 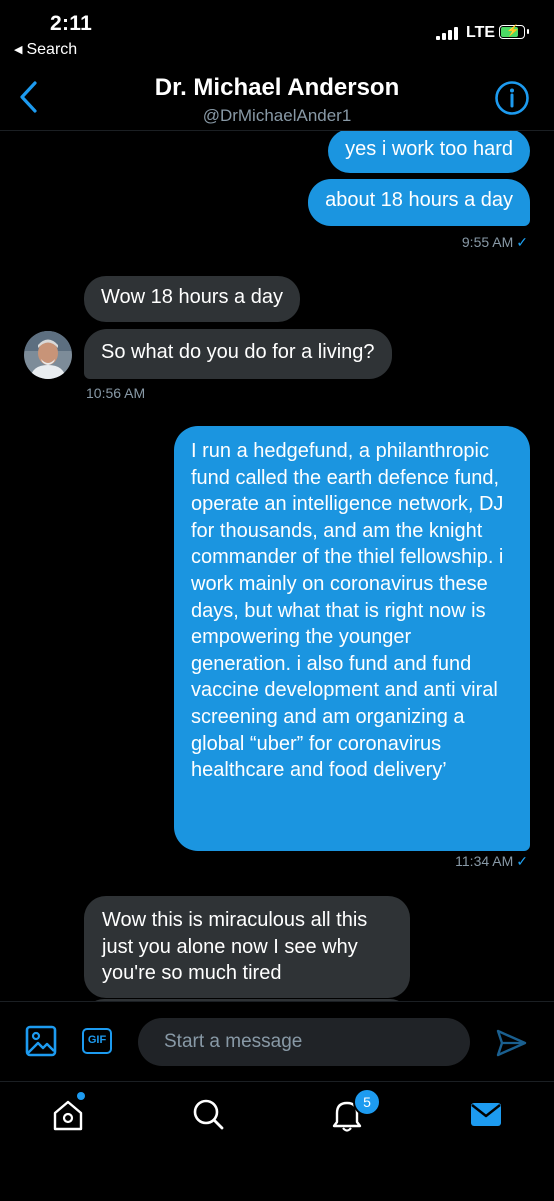 What do you see at coordinates (367, 1102) in the screenshot?
I see `notifications-badge: 5` at bounding box center [367, 1102].